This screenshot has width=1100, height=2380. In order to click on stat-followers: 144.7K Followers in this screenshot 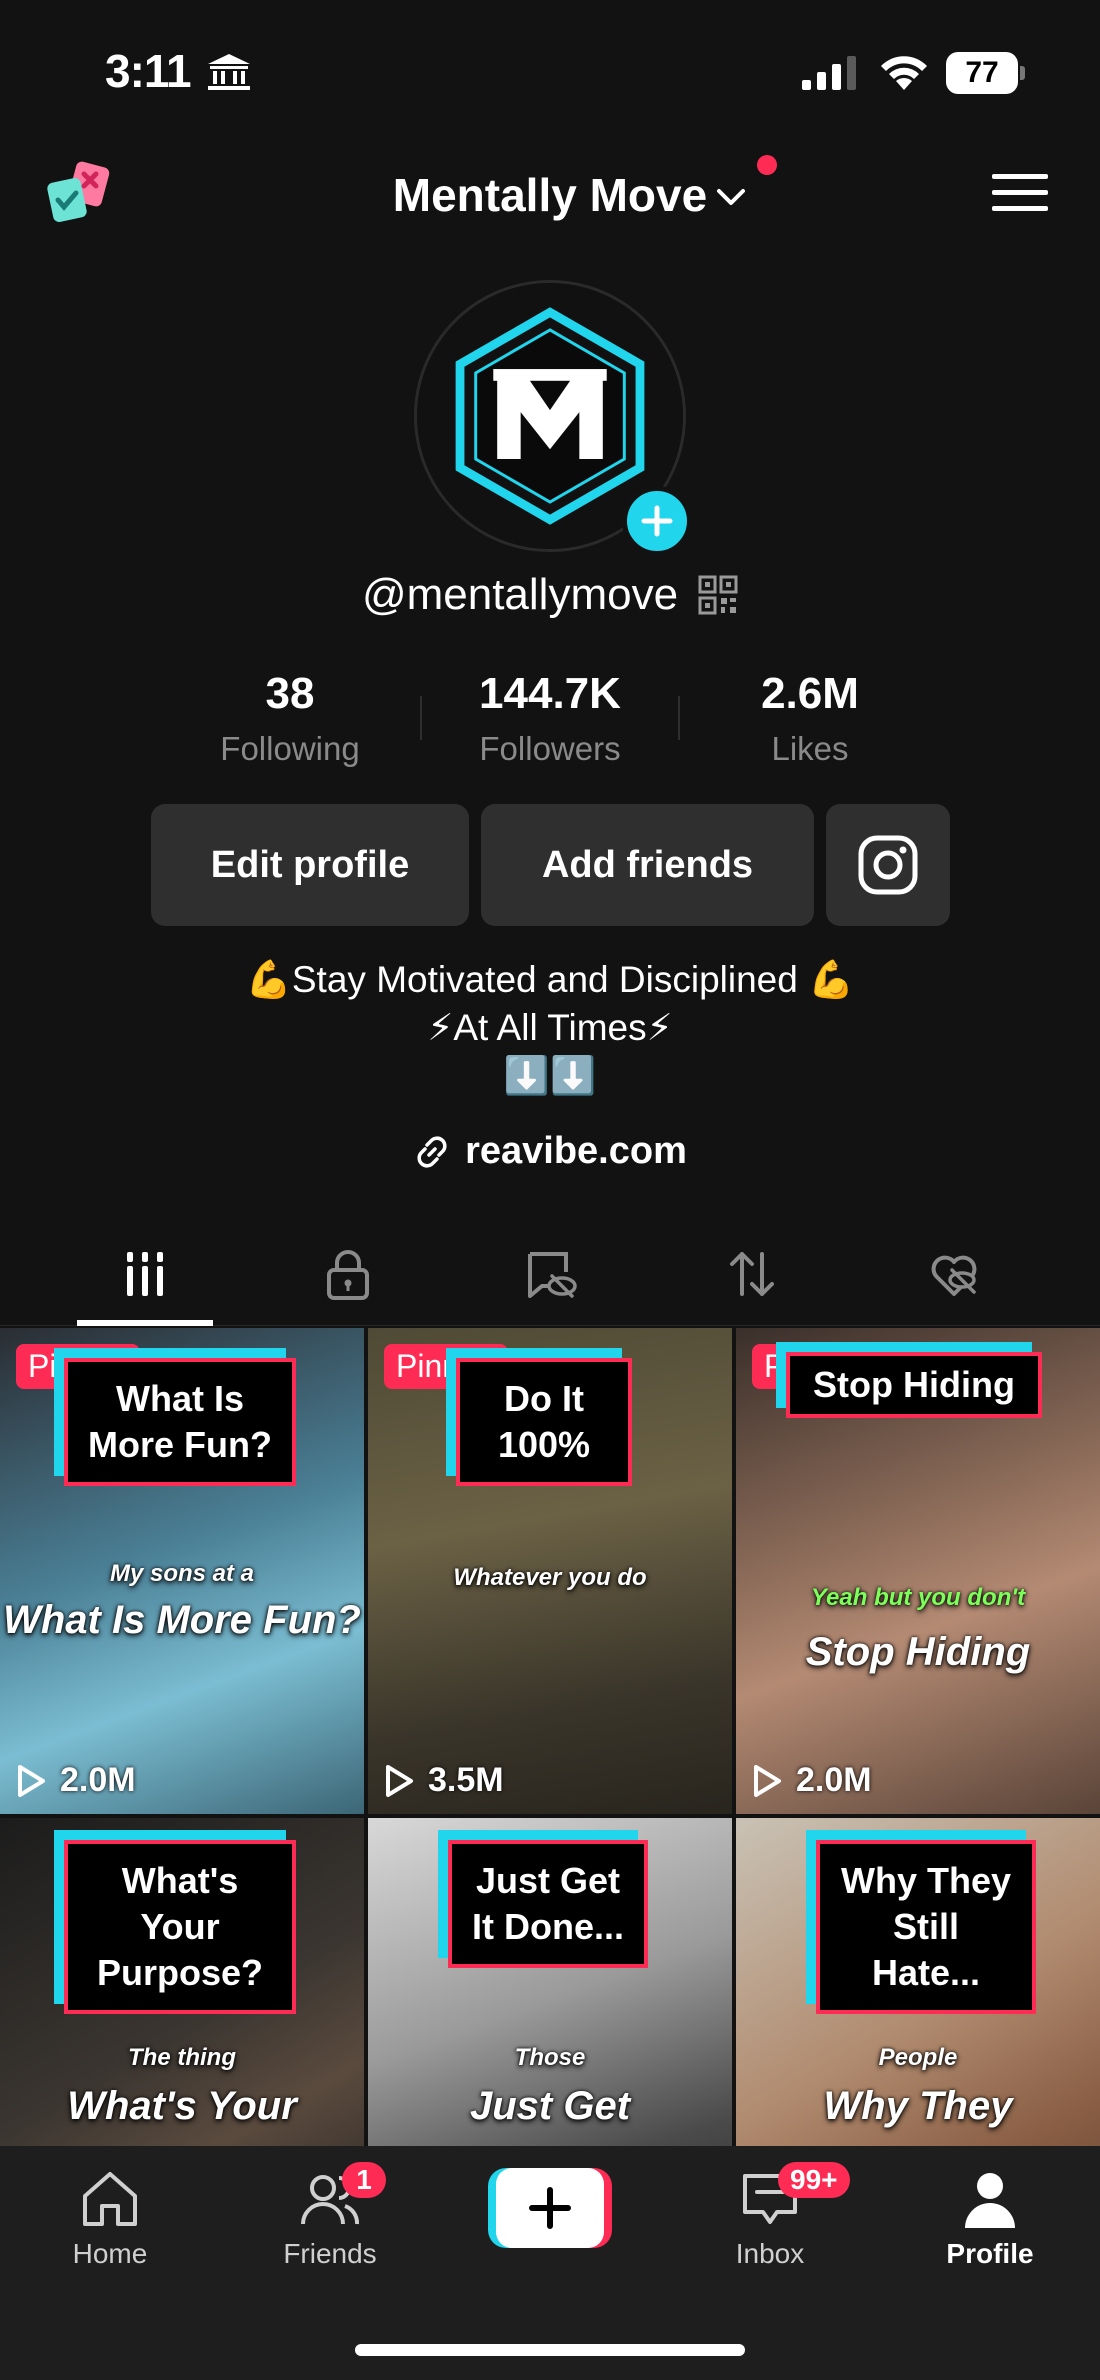, I will do `click(550, 719)`.